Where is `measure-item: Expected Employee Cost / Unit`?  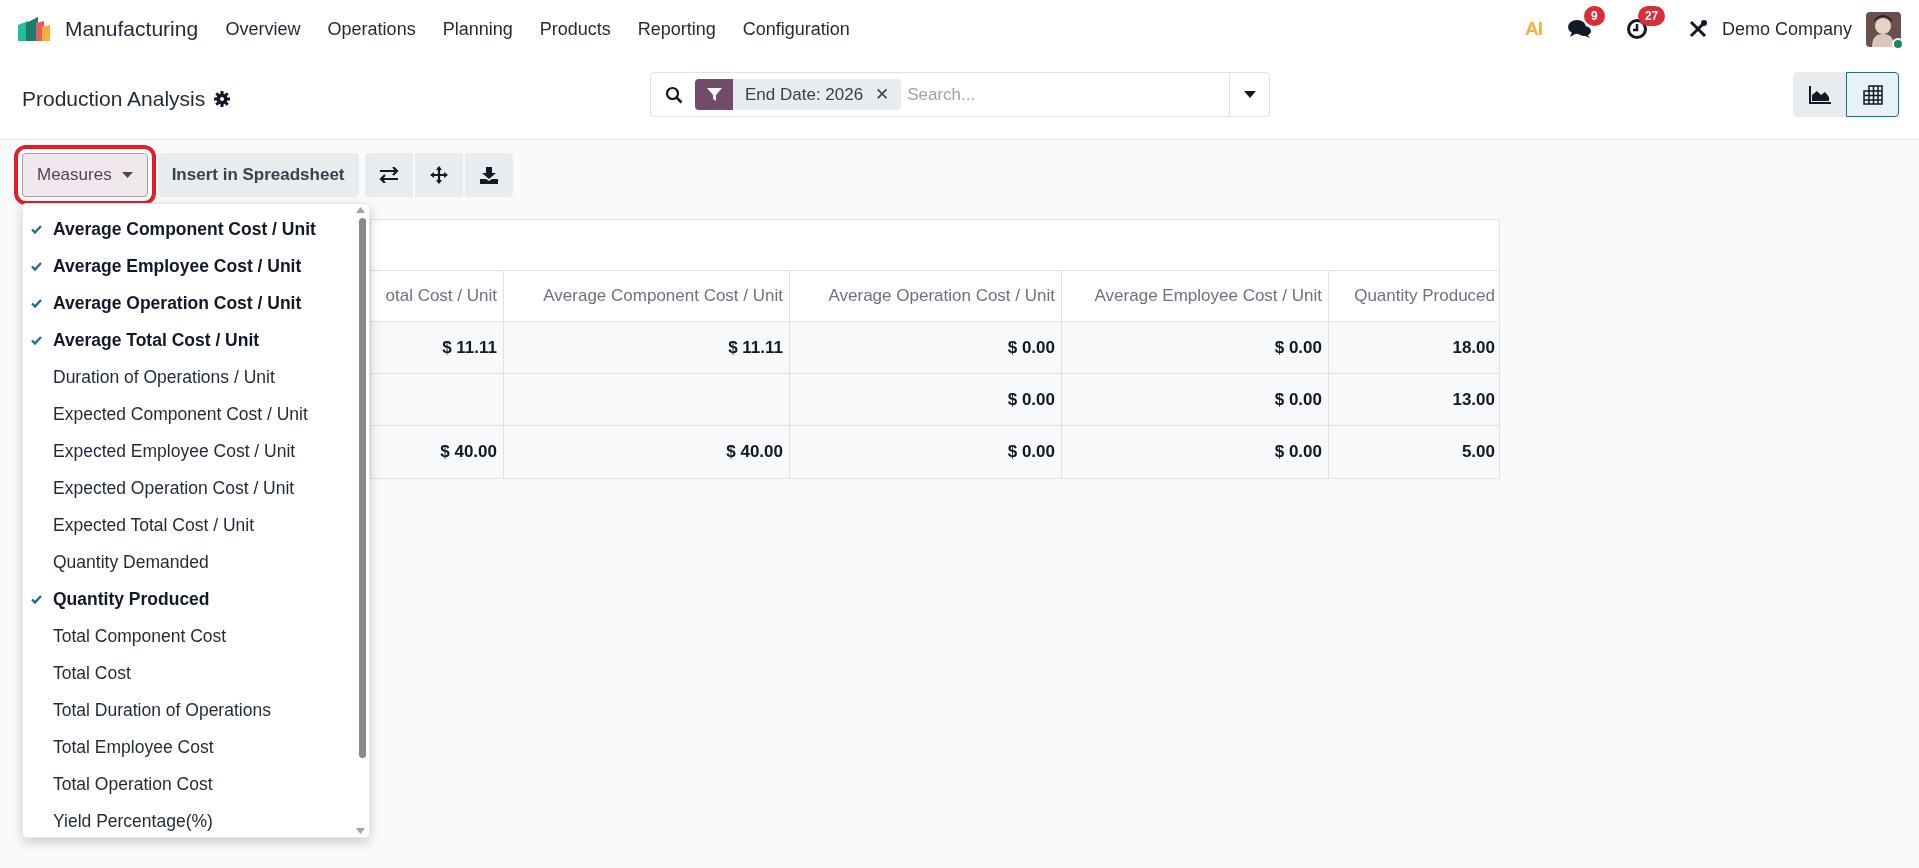 measure-item: Expected Employee Cost / Unit is located at coordinates (196, 451).